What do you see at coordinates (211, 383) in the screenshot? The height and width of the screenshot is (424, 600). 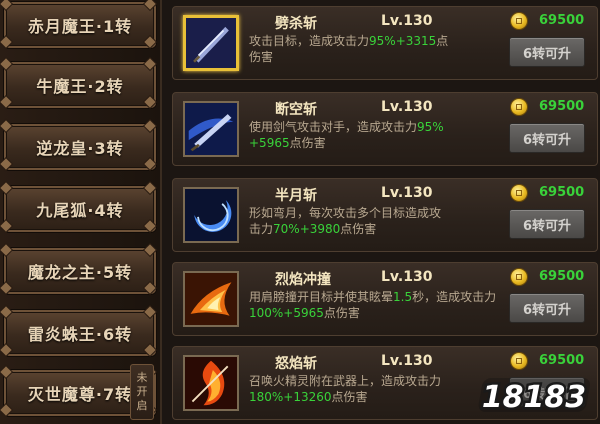 I see `fire-blade-icon` at bounding box center [211, 383].